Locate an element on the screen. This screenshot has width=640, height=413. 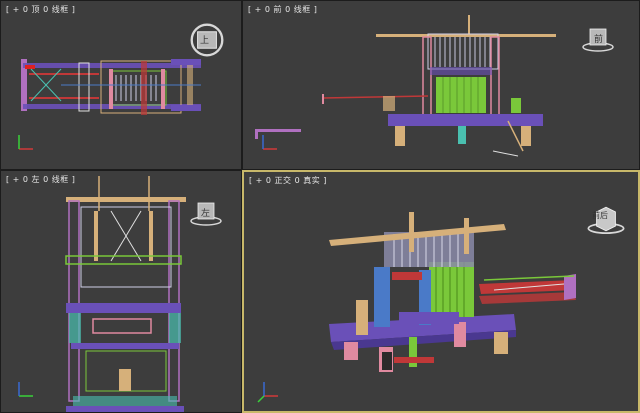
viewcube-label-persp: 前后 is located at coordinates (600, 215).